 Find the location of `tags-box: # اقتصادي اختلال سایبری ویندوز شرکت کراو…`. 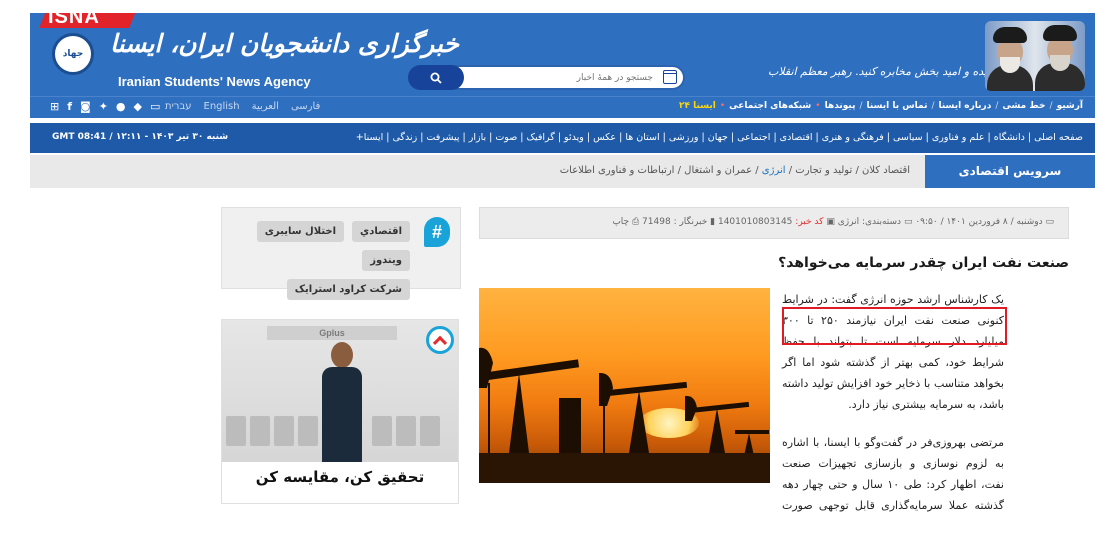

tags-box: # اقتصادي اختلال سایبری ویندوز شرکت کراو… is located at coordinates (341, 253).